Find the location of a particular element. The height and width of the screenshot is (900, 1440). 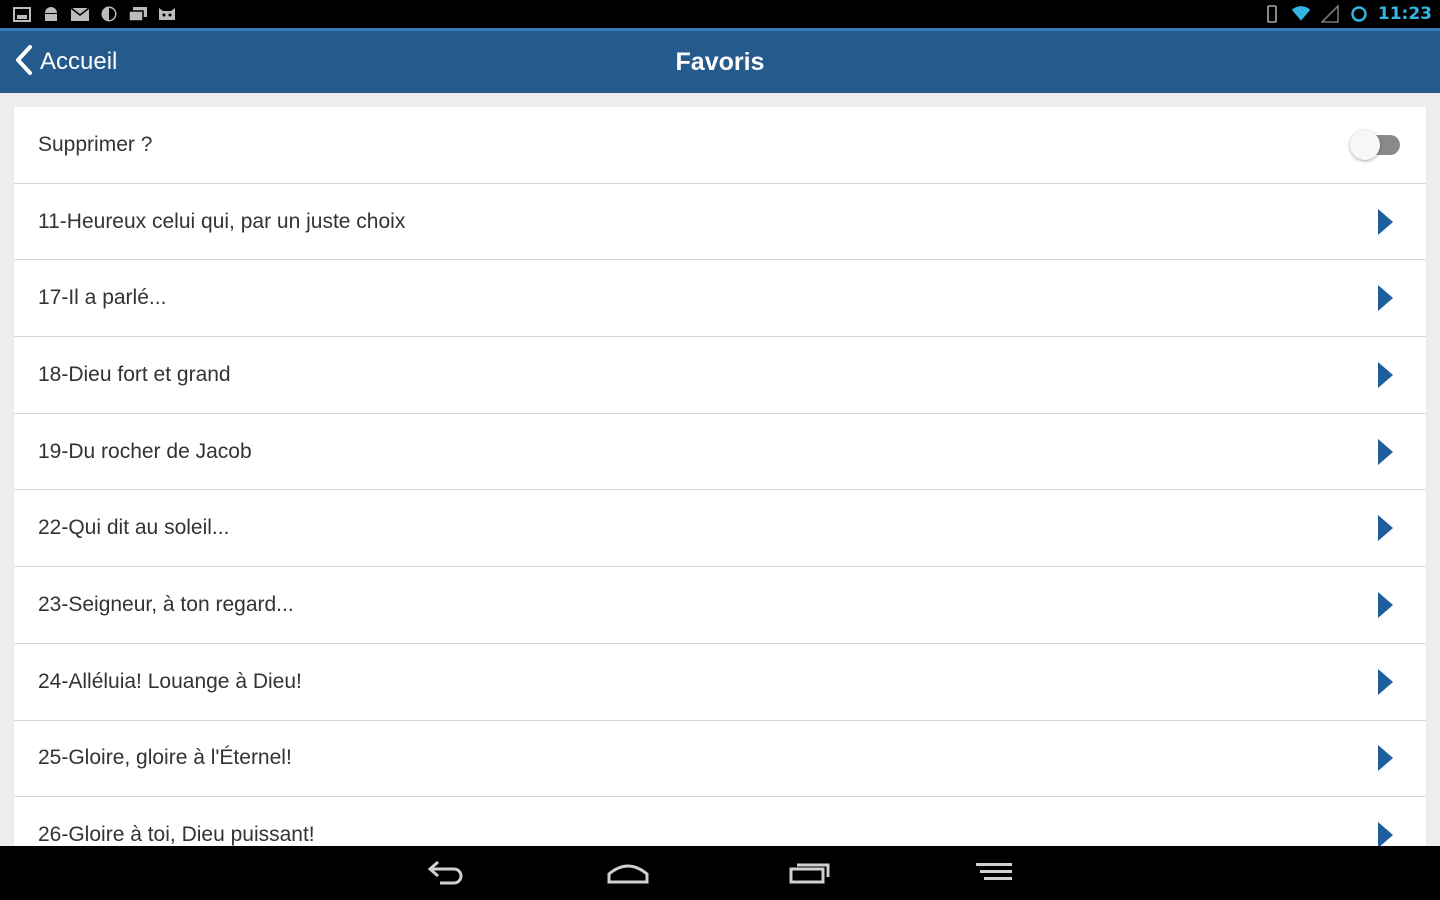

delete-toggle is located at coordinates (1376, 144).